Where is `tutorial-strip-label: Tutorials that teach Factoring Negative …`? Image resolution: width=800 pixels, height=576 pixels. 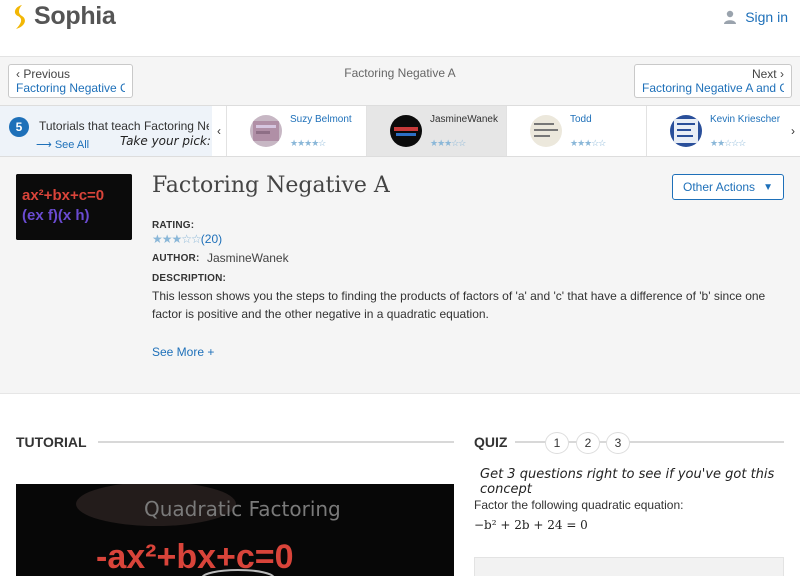
tutorial-strip-label: Tutorials that teach Factoring Negative … is located at coordinates (124, 126).